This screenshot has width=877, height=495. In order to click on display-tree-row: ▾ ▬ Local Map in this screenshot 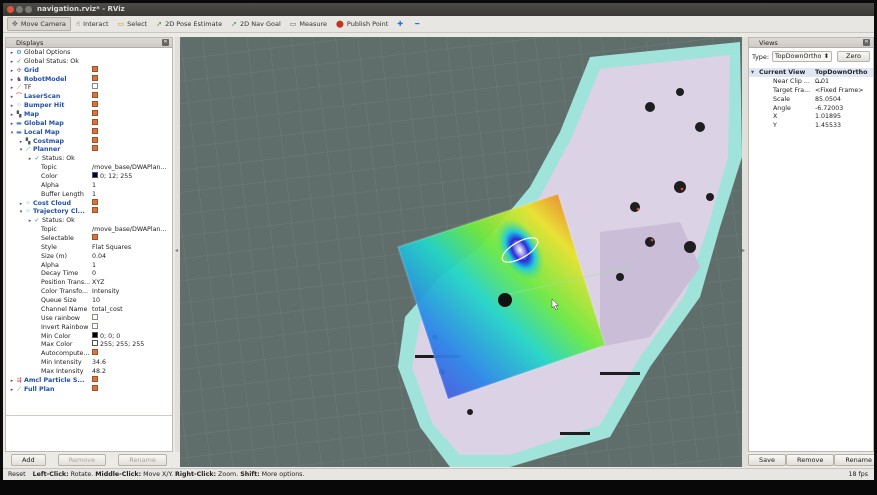, I will do `click(89, 132)`.